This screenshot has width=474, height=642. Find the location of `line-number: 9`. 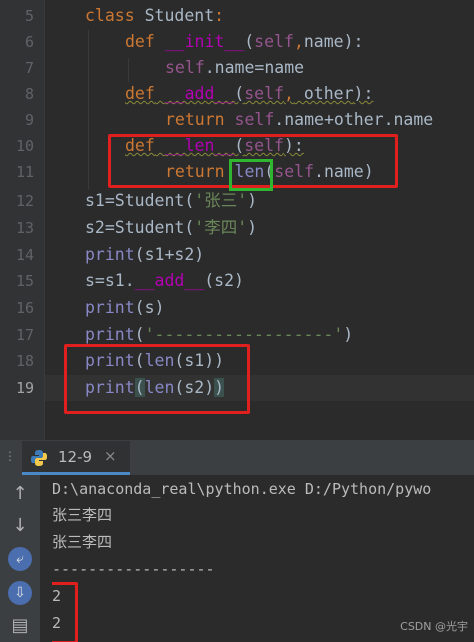

line-number: 9 is located at coordinates (29, 120).